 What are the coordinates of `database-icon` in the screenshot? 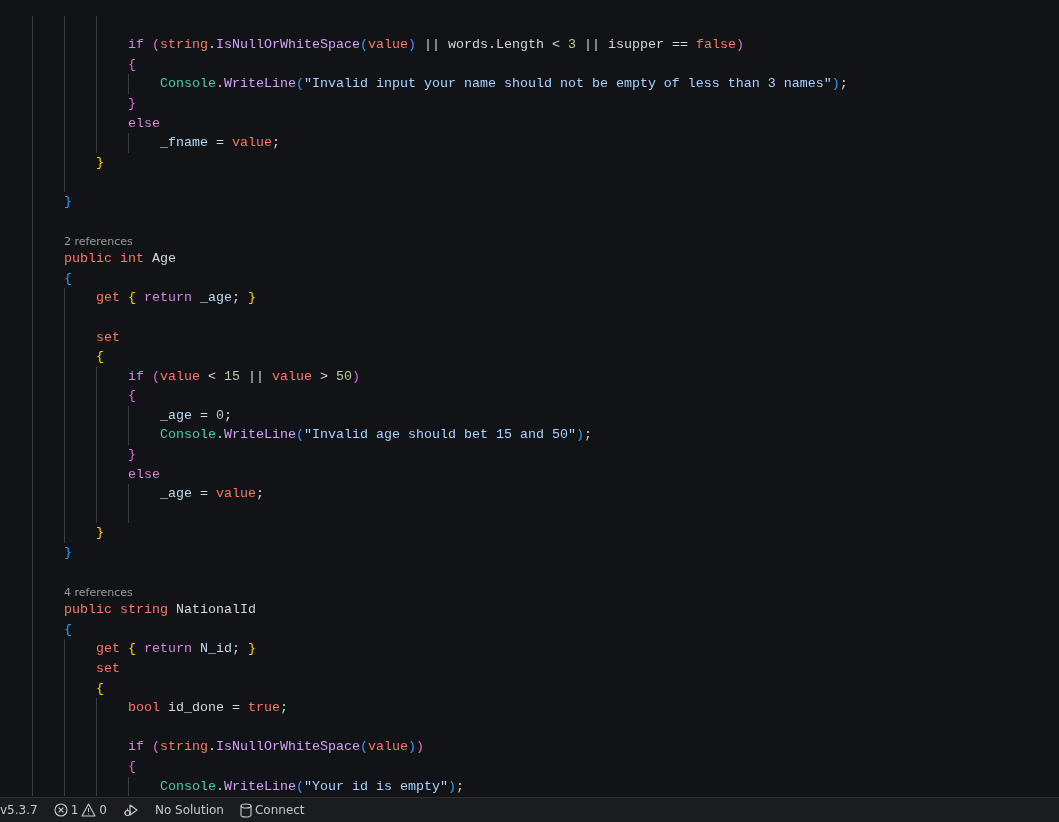 It's located at (245, 810).